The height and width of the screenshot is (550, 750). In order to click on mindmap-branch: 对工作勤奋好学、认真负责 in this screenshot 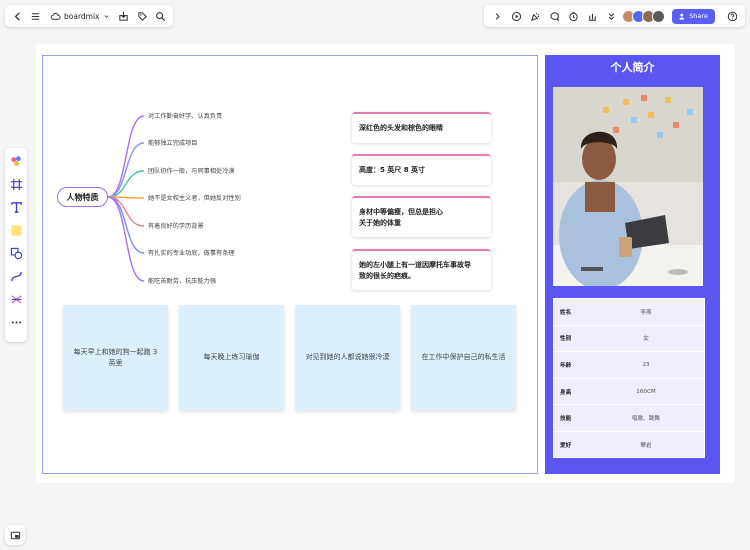, I will do `click(185, 115)`.